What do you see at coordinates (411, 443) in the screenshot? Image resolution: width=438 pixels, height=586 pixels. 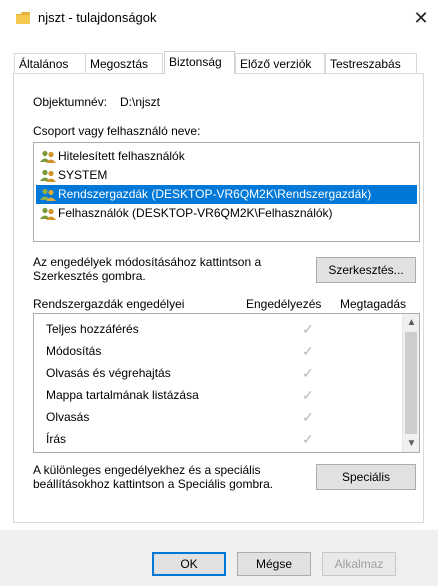 I see `scroll-down-icon: ▼` at bounding box center [411, 443].